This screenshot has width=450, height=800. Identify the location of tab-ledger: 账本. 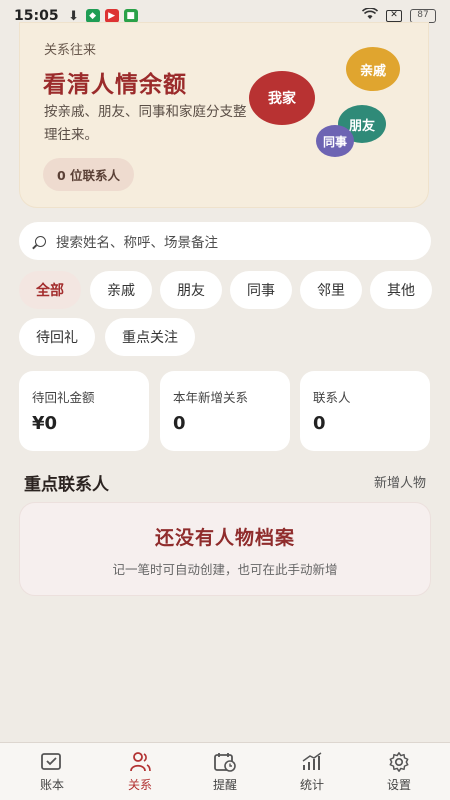
(52, 771).